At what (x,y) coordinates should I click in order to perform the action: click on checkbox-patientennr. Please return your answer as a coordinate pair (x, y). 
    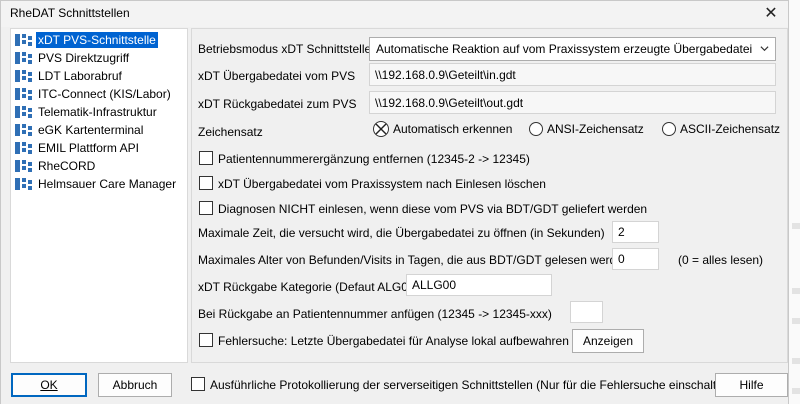
    Looking at the image, I should click on (206, 158).